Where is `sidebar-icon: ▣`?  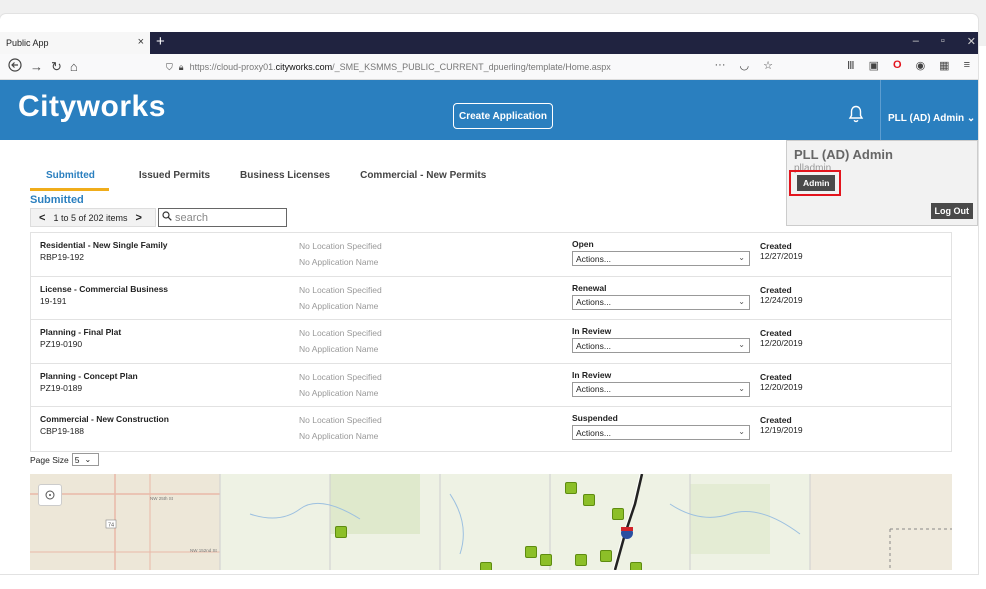 sidebar-icon: ▣ is located at coordinates (874, 65).